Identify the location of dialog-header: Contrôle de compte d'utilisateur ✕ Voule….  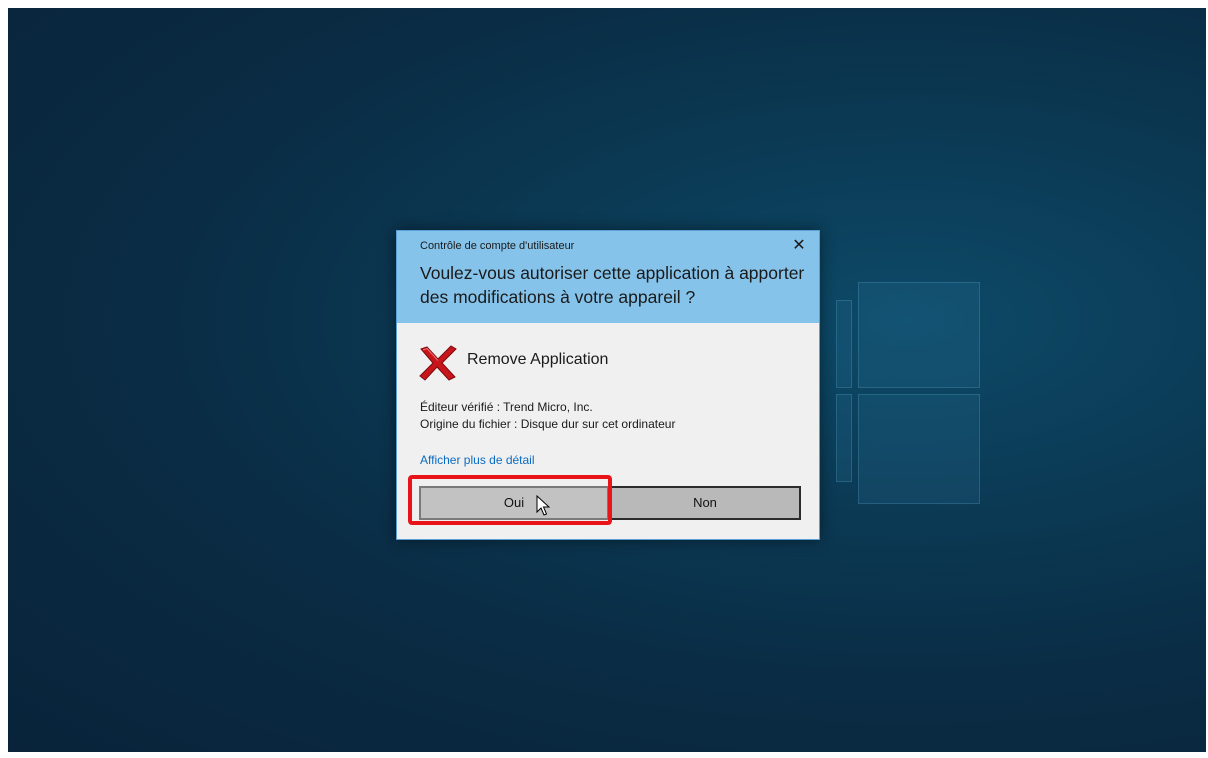
(608, 277).